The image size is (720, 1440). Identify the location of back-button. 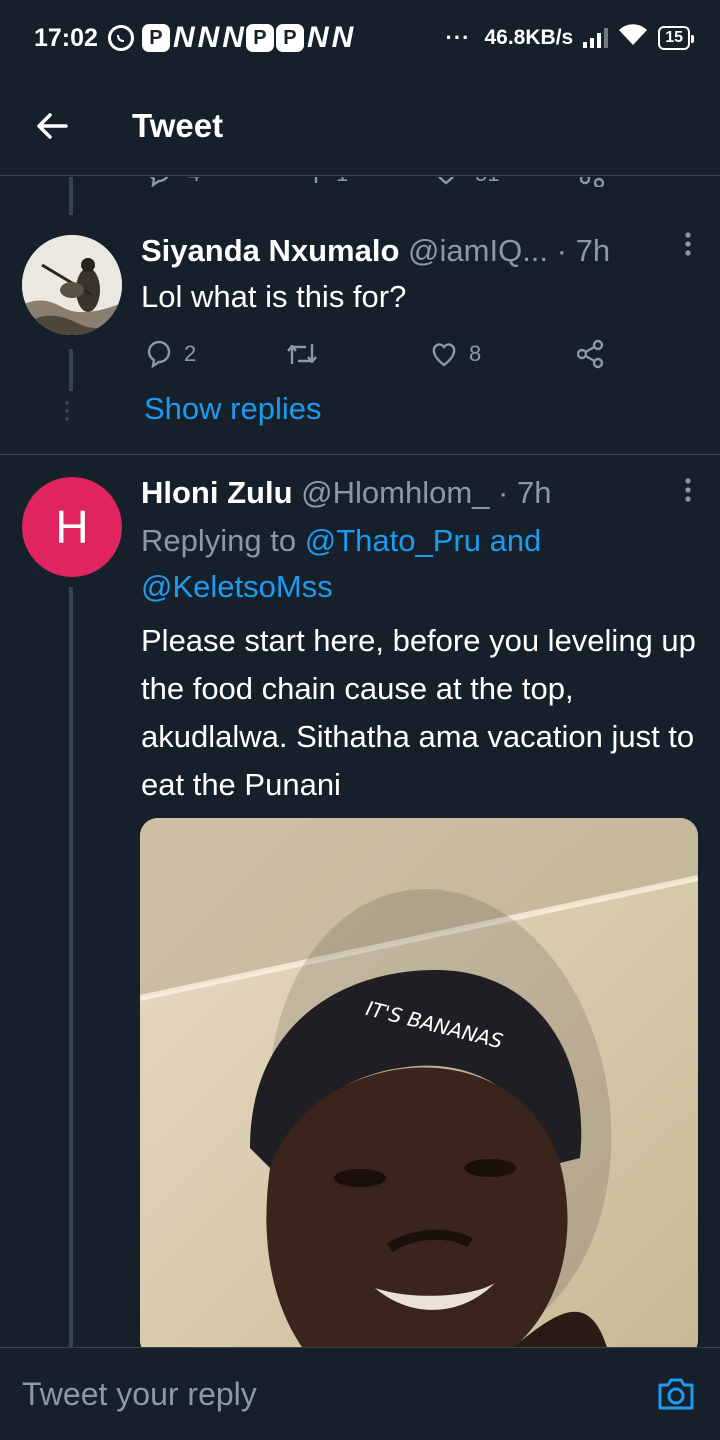
(52, 126).